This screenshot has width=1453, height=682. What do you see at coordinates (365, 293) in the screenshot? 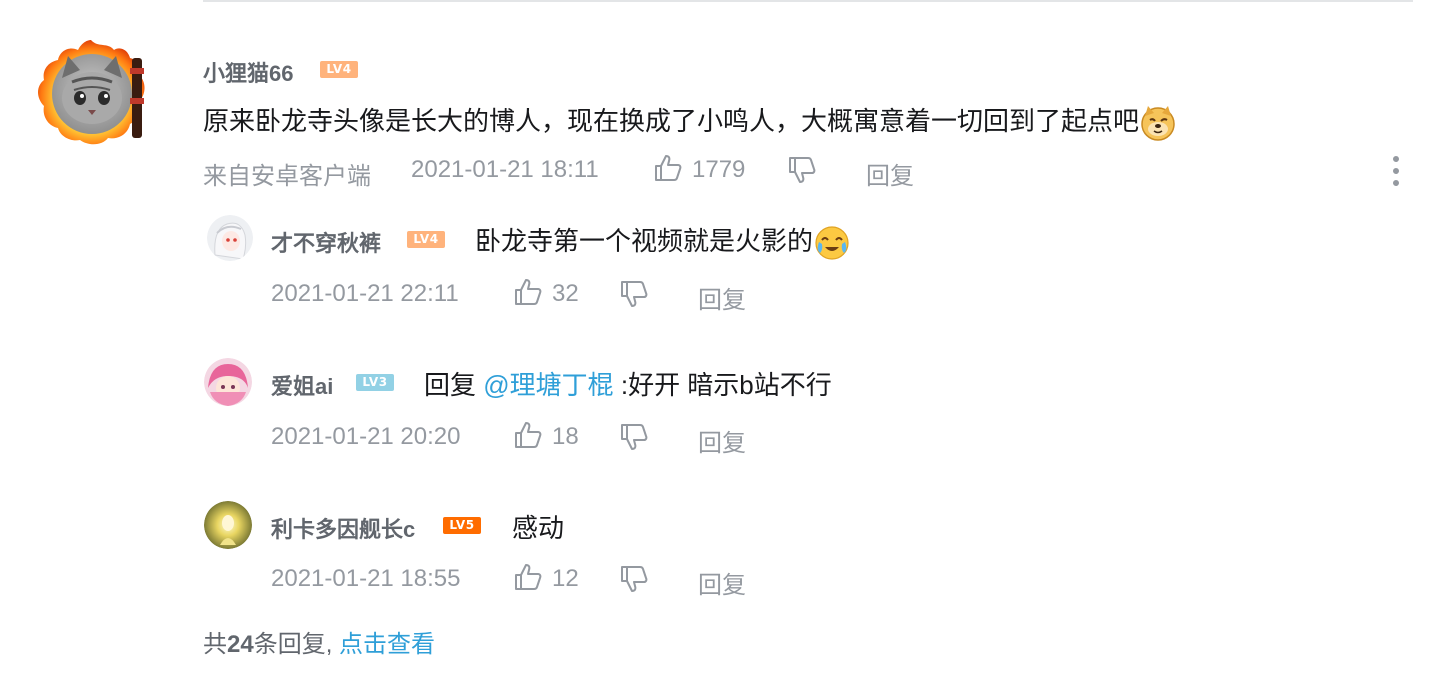
I see `reply-time: 2021-01-21 22:11` at bounding box center [365, 293].